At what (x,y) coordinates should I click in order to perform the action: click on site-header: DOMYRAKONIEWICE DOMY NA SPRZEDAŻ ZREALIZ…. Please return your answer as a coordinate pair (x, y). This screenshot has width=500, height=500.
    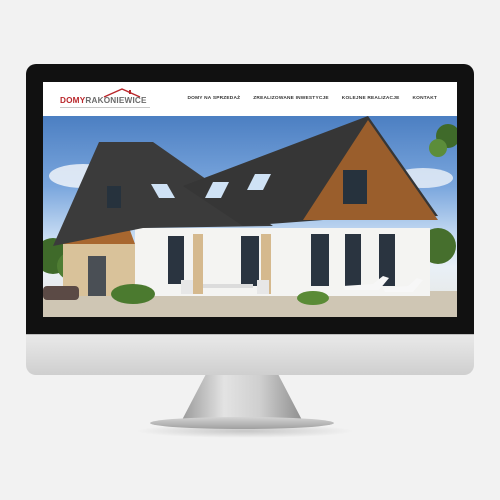
    Looking at the image, I should click on (250, 99).